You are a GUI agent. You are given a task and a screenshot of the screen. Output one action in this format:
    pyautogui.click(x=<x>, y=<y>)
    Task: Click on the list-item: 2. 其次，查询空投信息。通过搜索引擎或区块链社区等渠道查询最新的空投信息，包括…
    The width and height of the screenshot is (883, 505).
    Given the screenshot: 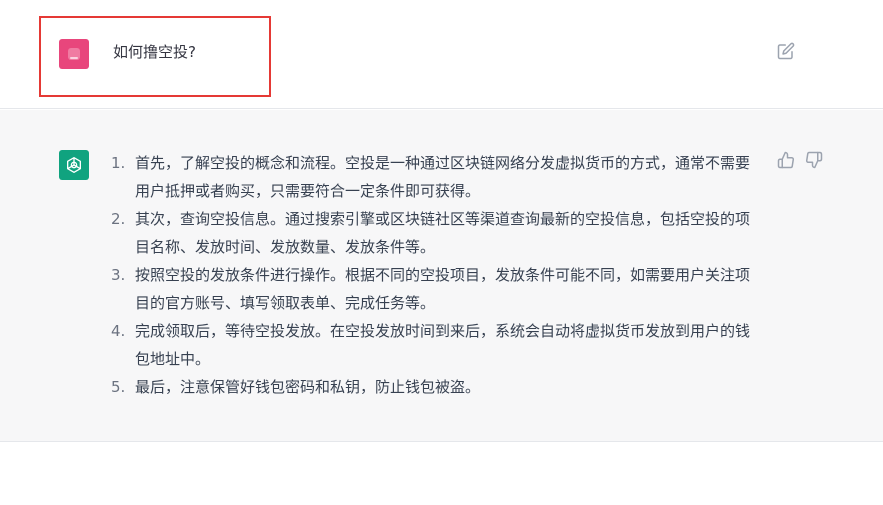 What is the action you would take?
    pyautogui.click(x=437, y=233)
    